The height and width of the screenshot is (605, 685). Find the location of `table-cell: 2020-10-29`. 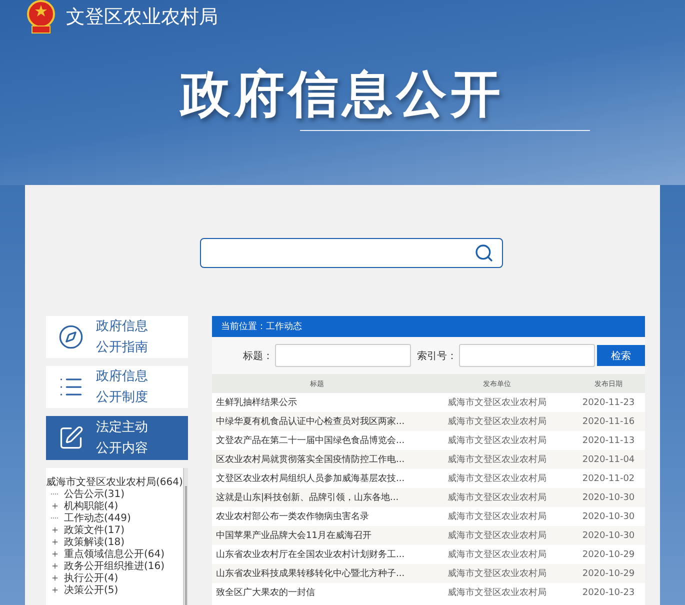

table-cell: 2020-10-29 is located at coordinates (608, 573).